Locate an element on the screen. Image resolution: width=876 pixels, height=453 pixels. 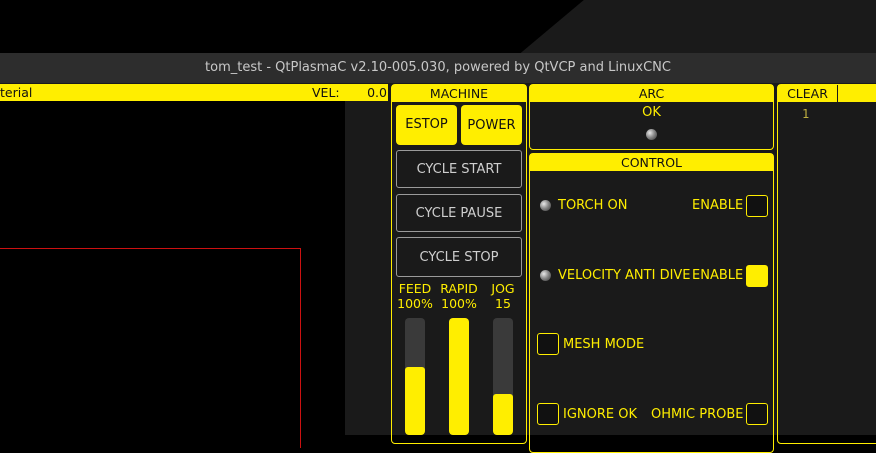
vad-enable-checkbox is located at coordinates (757, 276).